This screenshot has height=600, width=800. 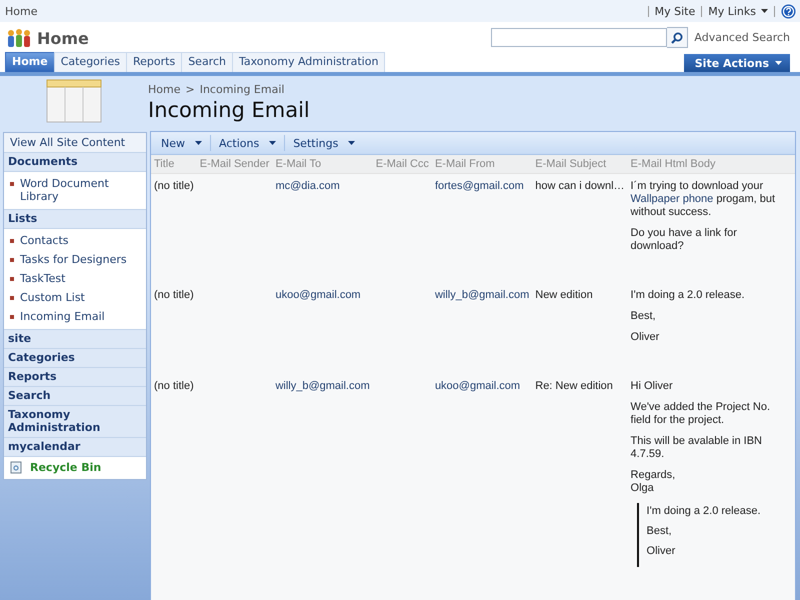 I want to click on people-icon, so click(x=19, y=38).